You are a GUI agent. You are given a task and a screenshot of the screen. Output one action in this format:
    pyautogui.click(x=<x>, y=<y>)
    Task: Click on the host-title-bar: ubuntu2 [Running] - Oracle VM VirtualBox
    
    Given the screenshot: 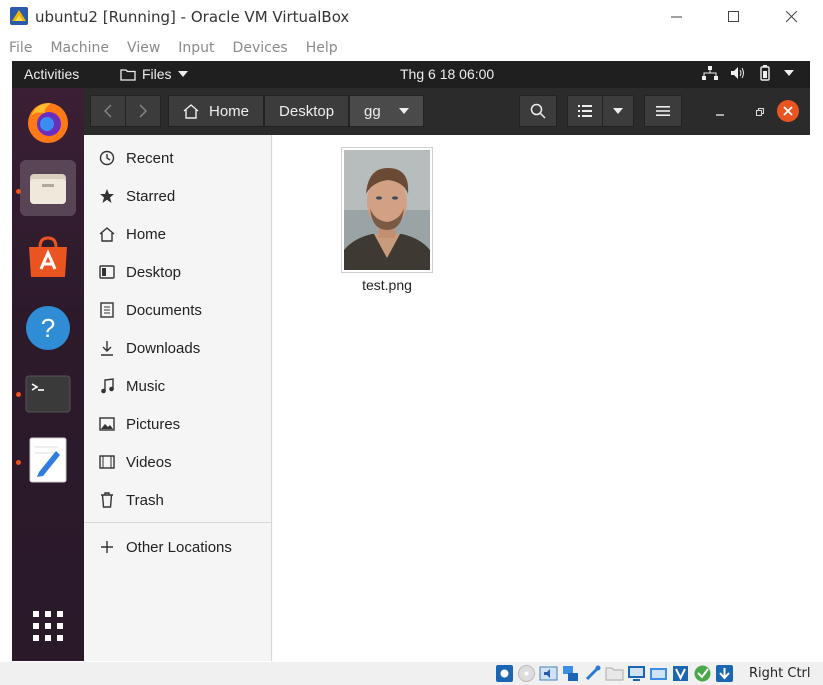 What is the action you would take?
    pyautogui.click(x=411, y=17)
    